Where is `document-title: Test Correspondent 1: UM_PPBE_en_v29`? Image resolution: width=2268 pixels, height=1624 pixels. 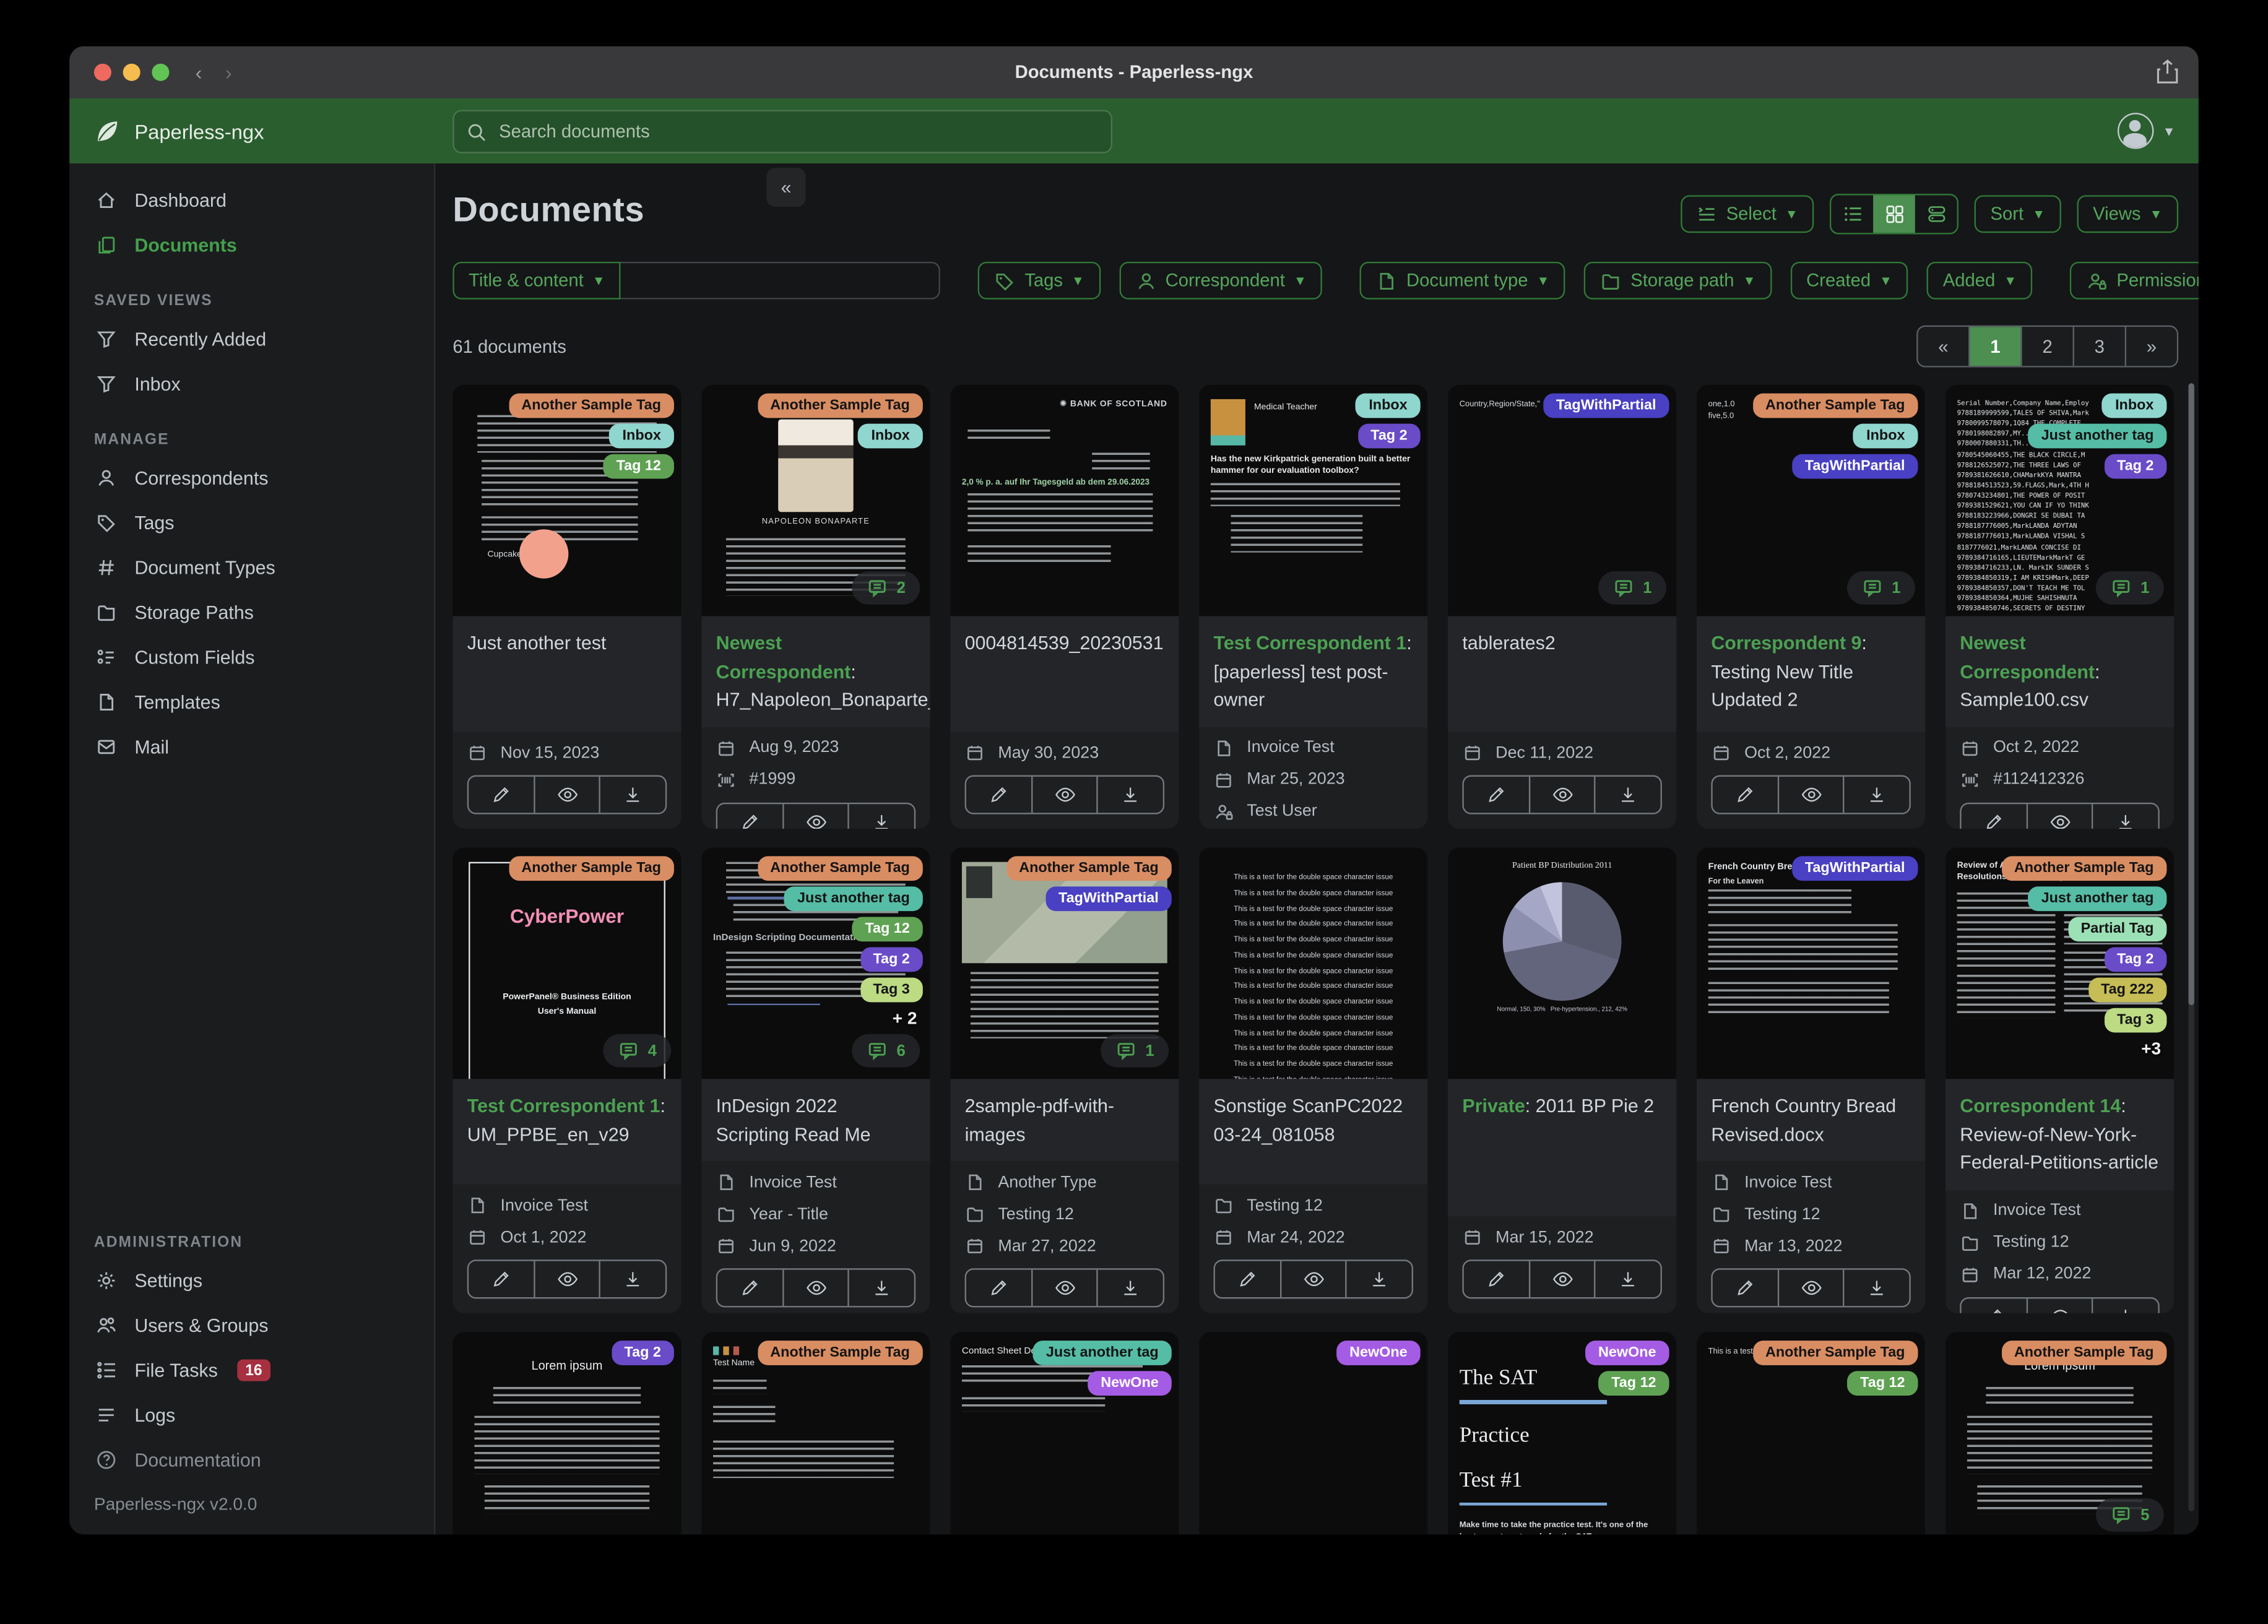
document-title: Test Correspondent 1: UM_PPBE_en_v29 is located at coordinates (567, 1132).